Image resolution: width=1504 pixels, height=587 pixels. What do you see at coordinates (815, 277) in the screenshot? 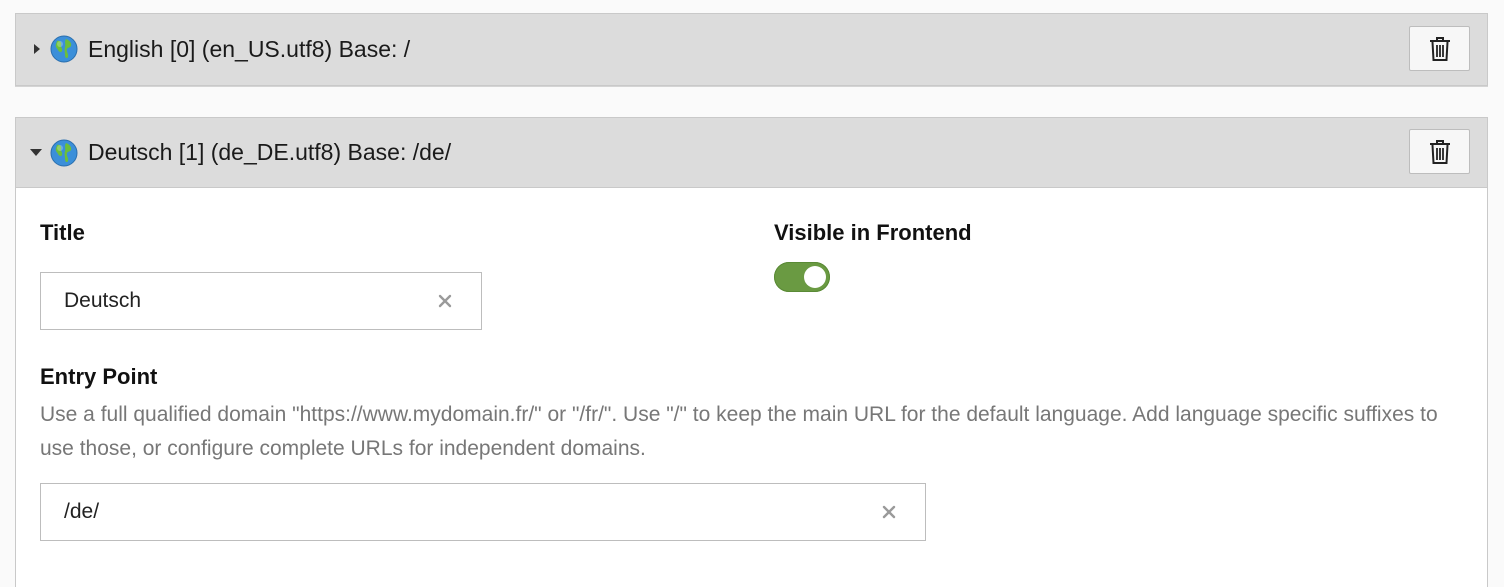
I see `toggle-knob` at bounding box center [815, 277].